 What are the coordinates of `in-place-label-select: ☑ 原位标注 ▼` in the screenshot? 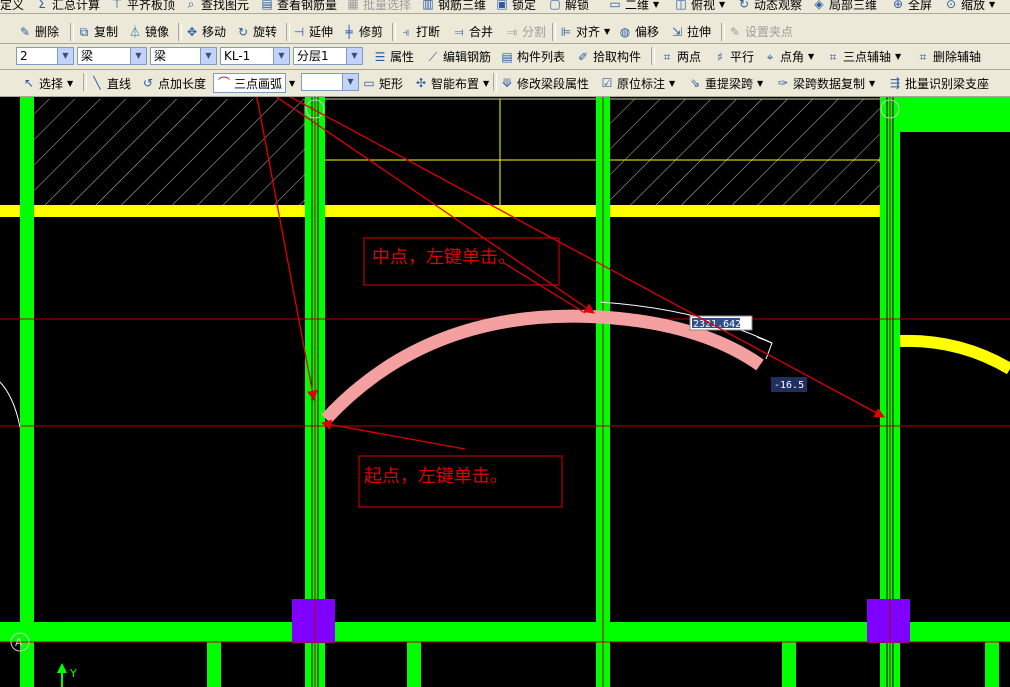 It's located at (638, 83).